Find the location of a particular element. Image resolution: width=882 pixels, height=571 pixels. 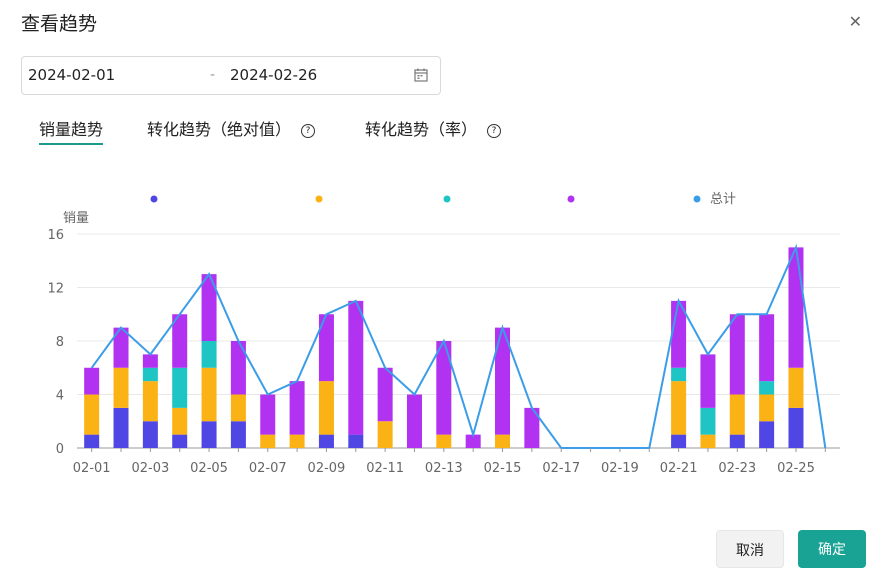

y-tick-label: 4 is located at coordinates (60, 396).